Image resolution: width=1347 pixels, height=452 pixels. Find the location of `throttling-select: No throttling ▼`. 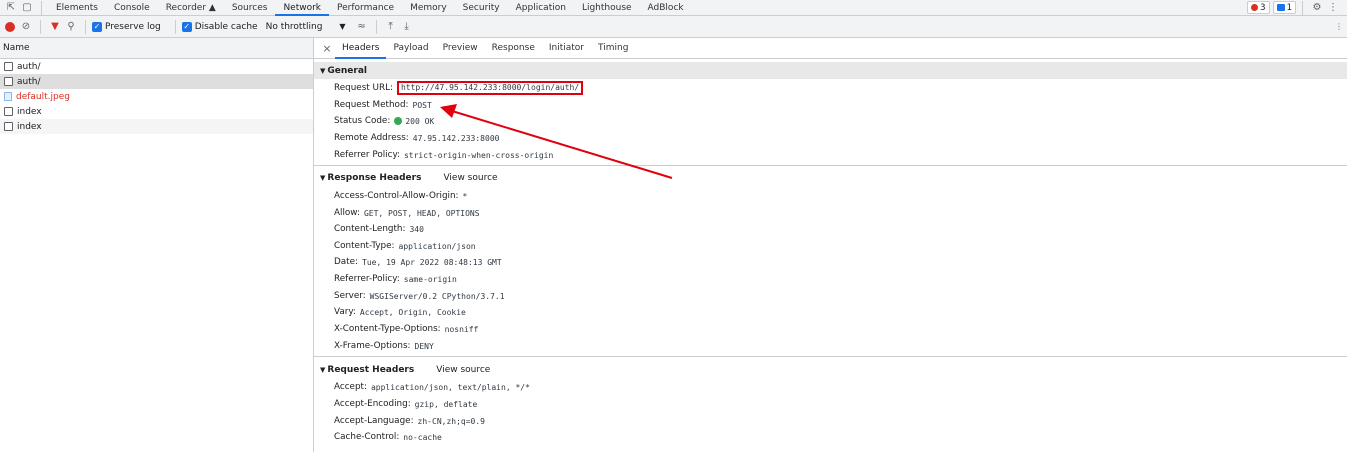

throttling-select: No throttling ▼ is located at coordinates (306, 27).